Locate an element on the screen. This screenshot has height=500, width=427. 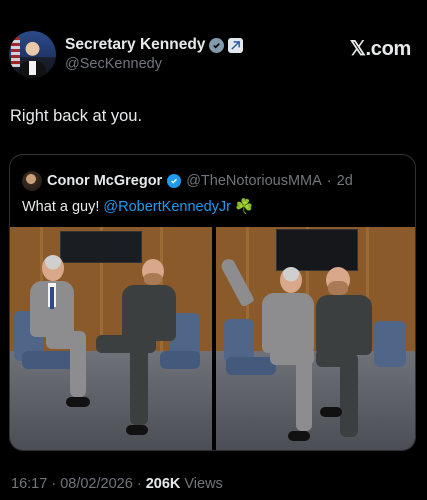
ceiling-dark is located at coordinates (317, 250).